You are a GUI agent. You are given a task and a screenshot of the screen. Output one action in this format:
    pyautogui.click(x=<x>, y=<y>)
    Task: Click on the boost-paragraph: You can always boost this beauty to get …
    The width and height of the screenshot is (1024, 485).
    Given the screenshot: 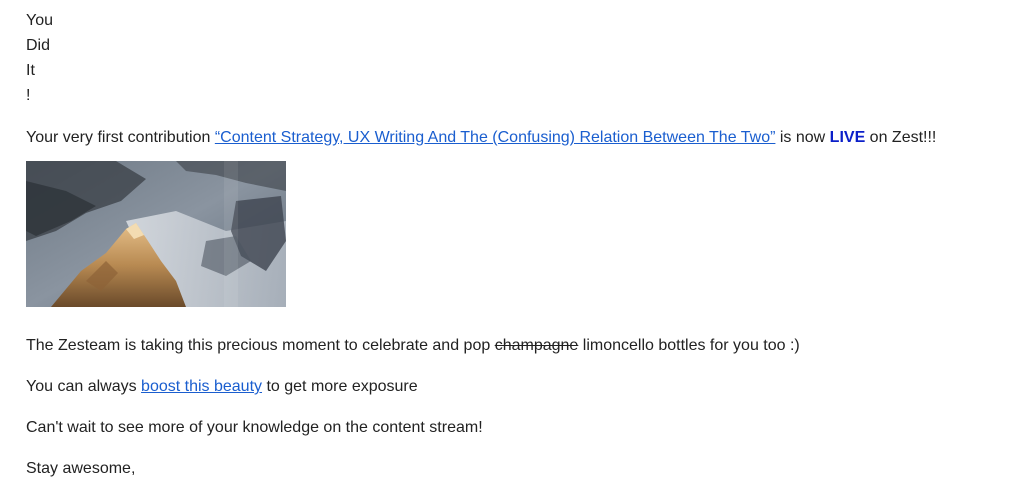 What is the action you would take?
    pyautogui.click(x=521, y=387)
    